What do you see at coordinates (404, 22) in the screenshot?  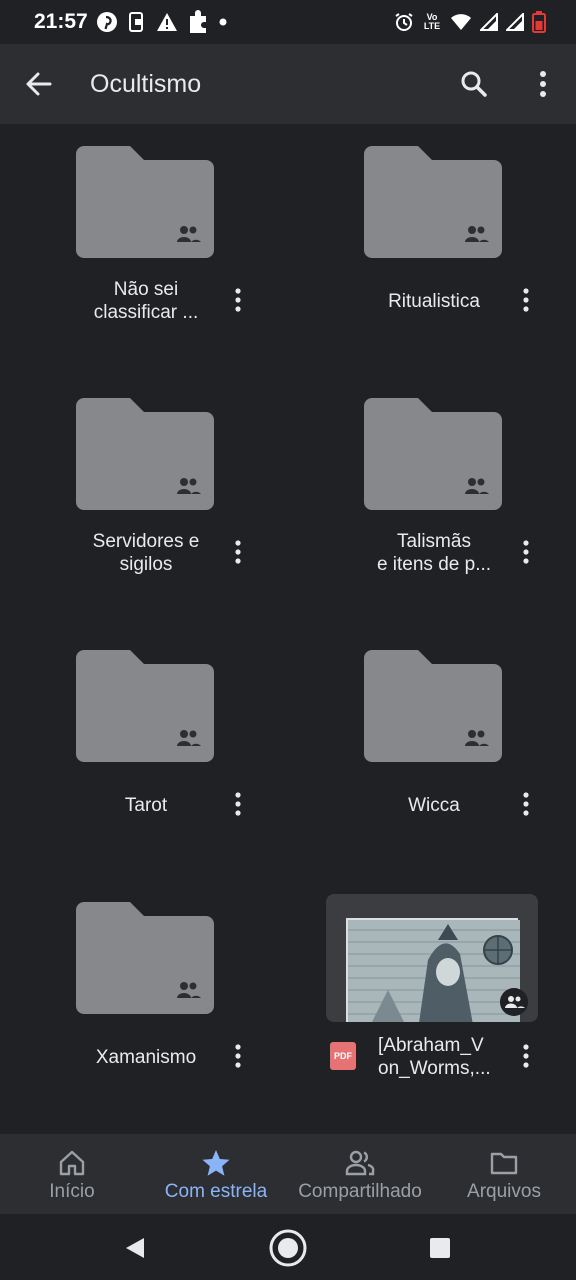 I see `alarm-icon` at bounding box center [404, 22].